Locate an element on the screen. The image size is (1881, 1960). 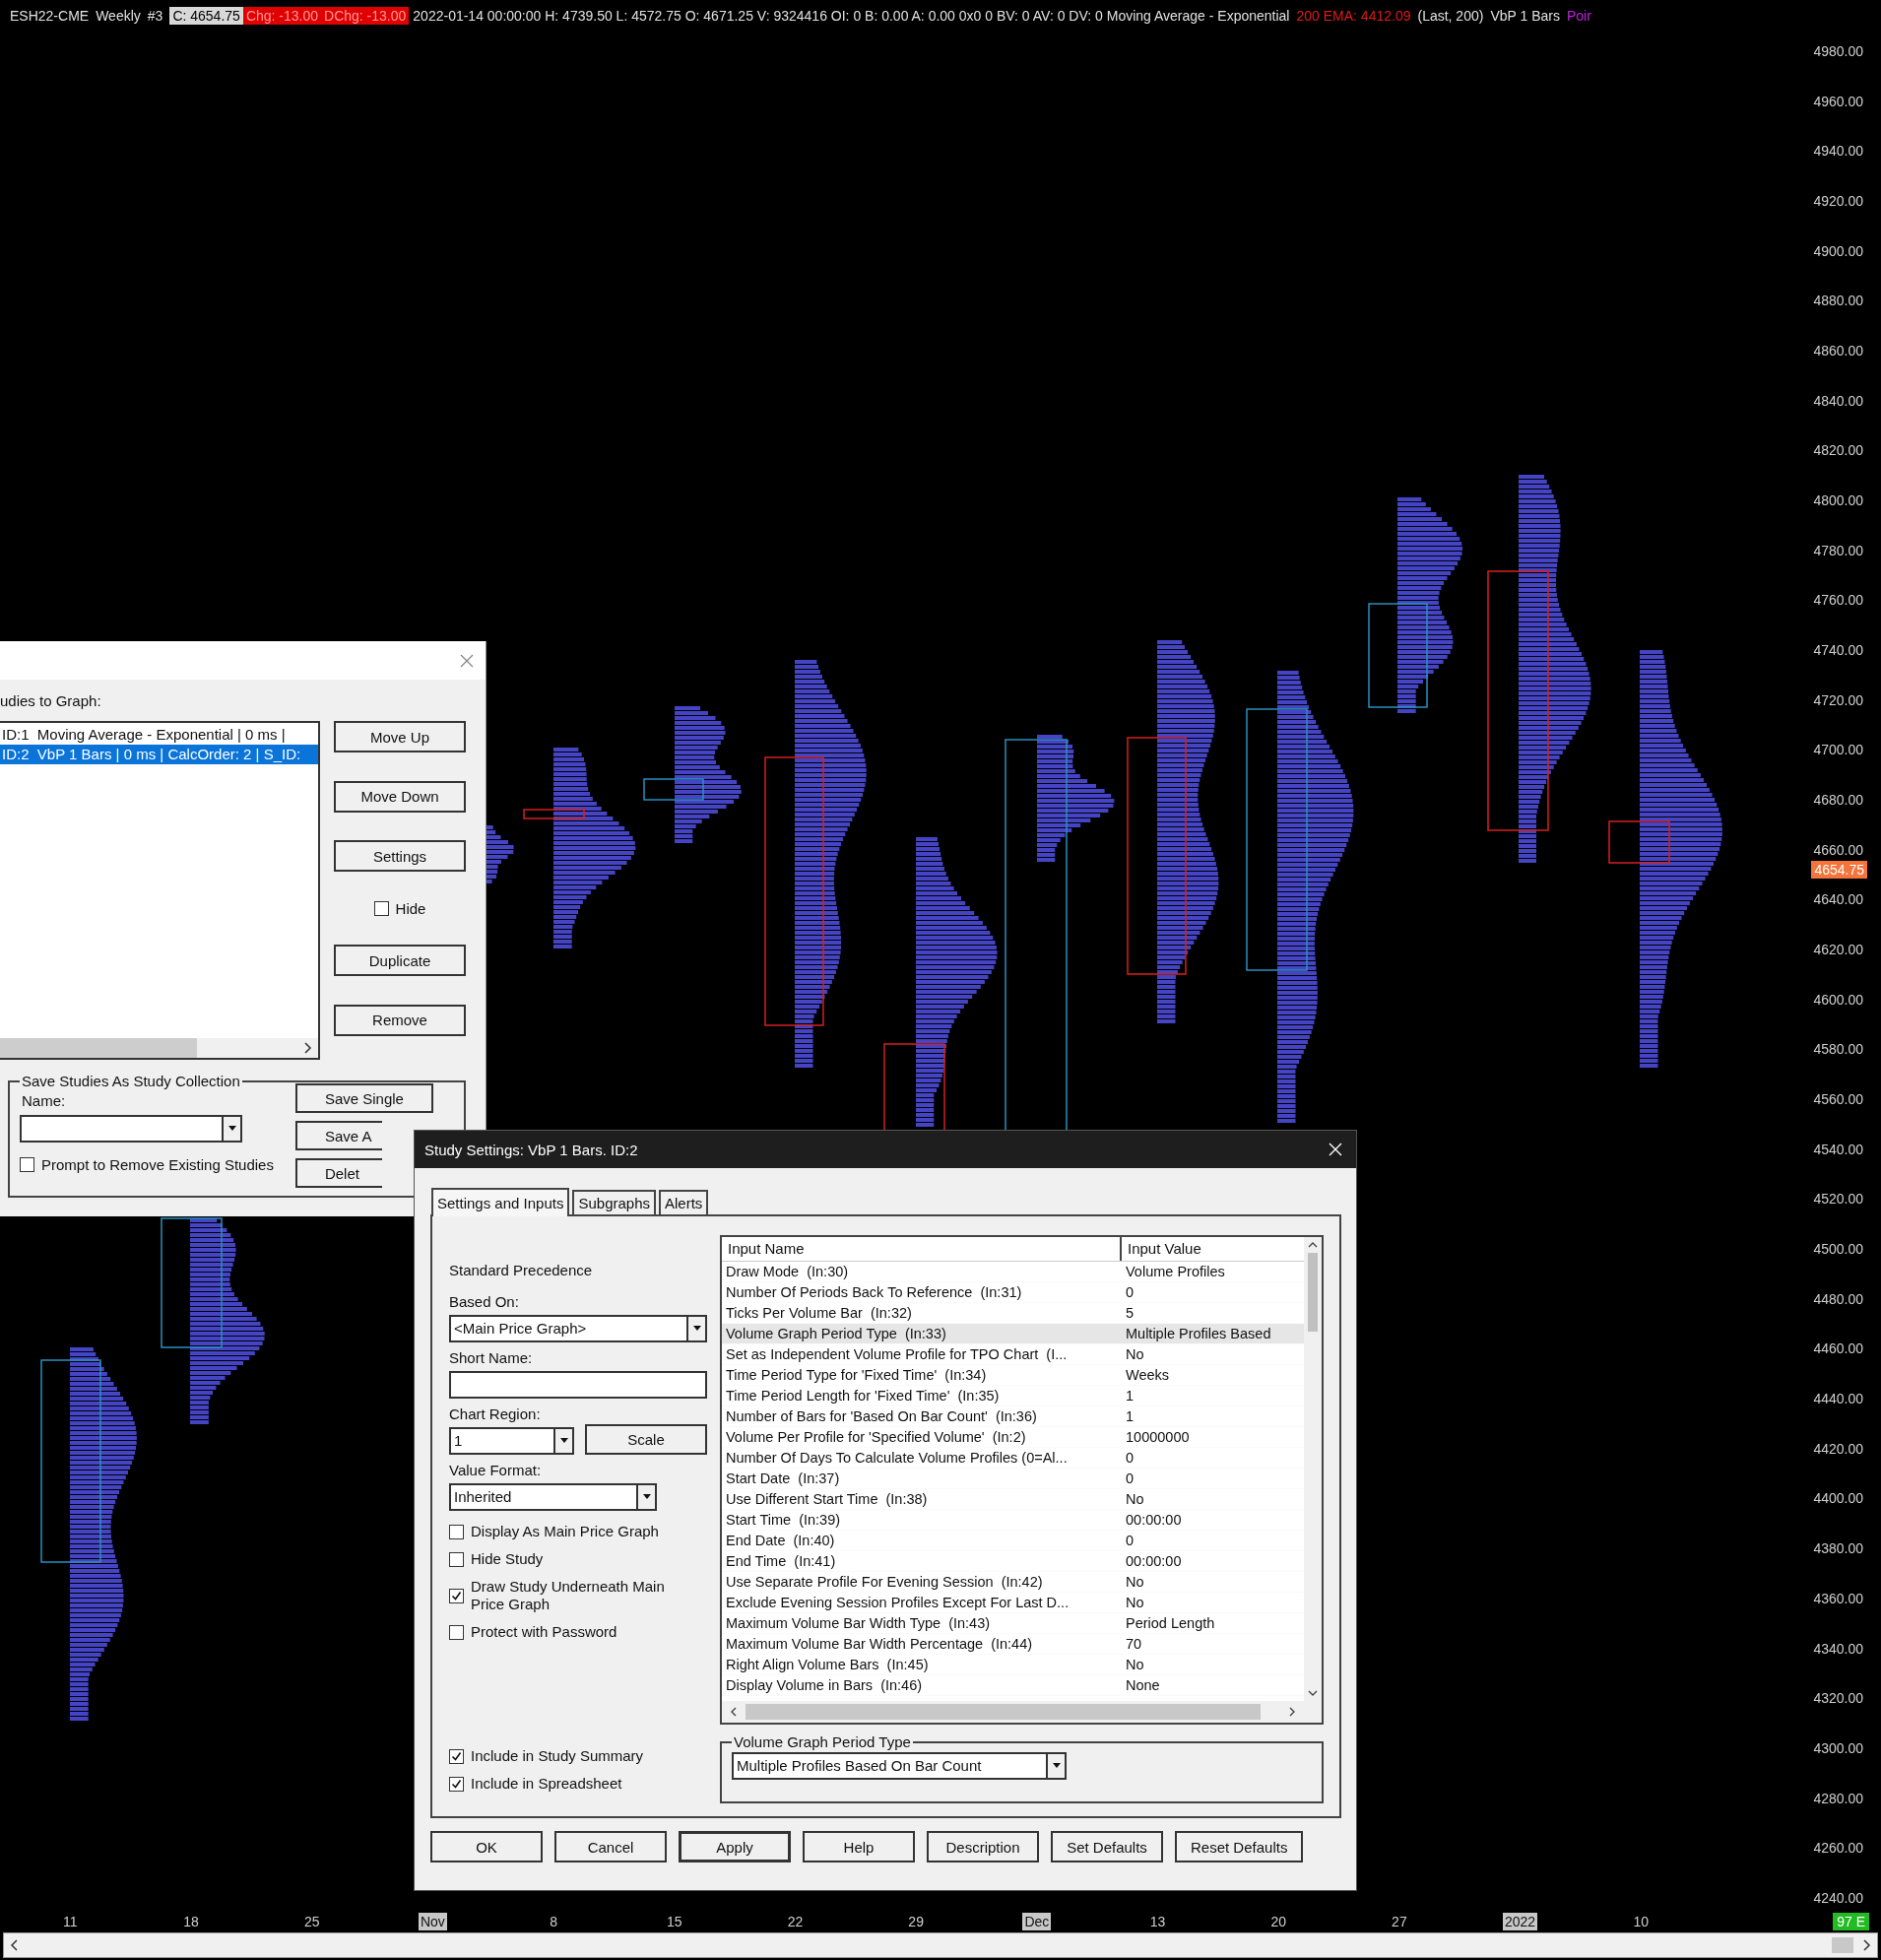
study-list-item: ID:2 VbP 1 Bars | 0 ms | CalcOrder: 2 | S_ID: is located at coordinates (159, 755).